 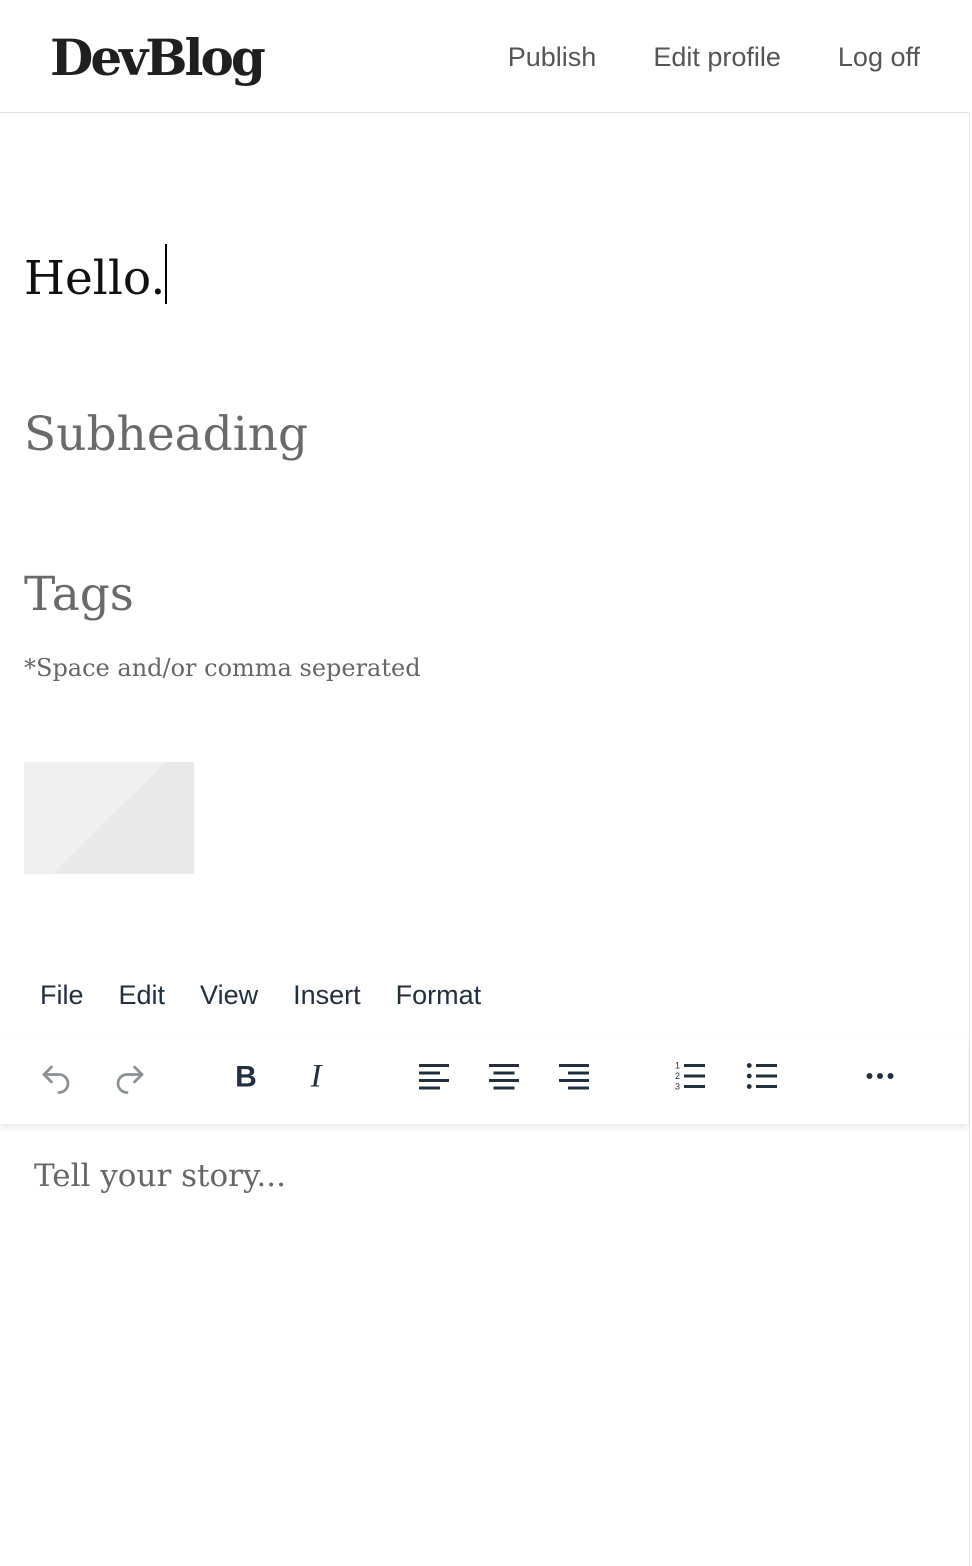 I want to click on menu-edit: Edit, so click(x=142, y=995).